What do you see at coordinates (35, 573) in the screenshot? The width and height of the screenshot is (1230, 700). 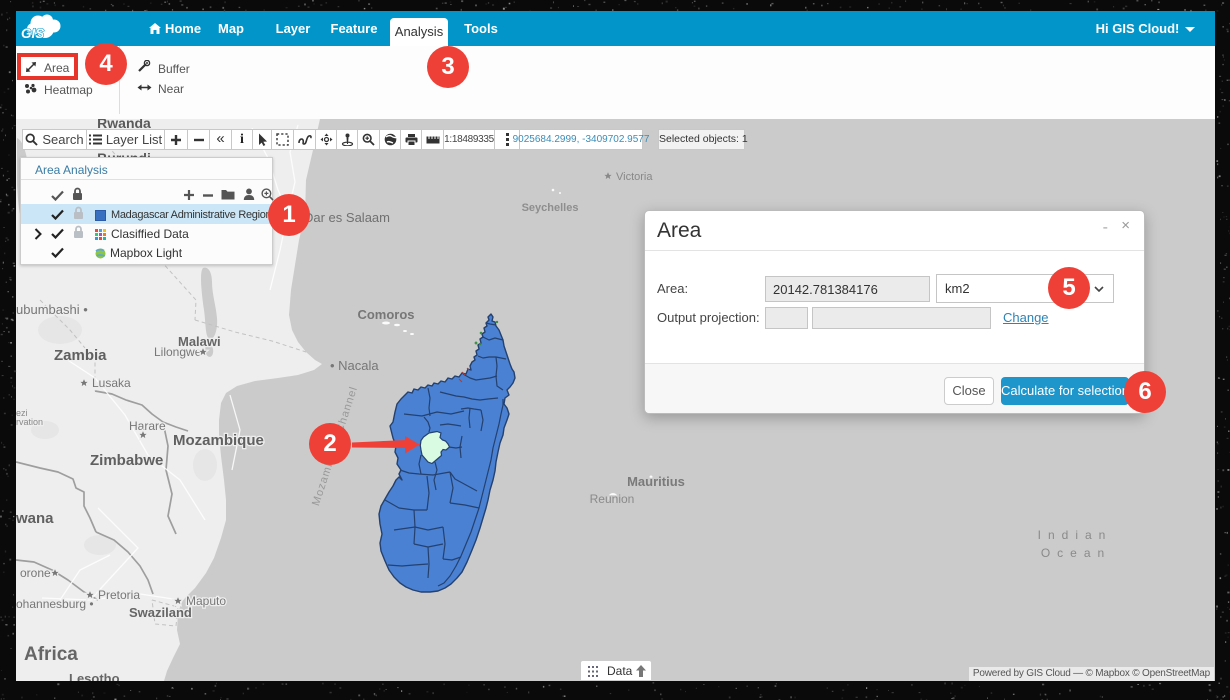 I see `svg-text: orone` at bounding box center [35, 573].